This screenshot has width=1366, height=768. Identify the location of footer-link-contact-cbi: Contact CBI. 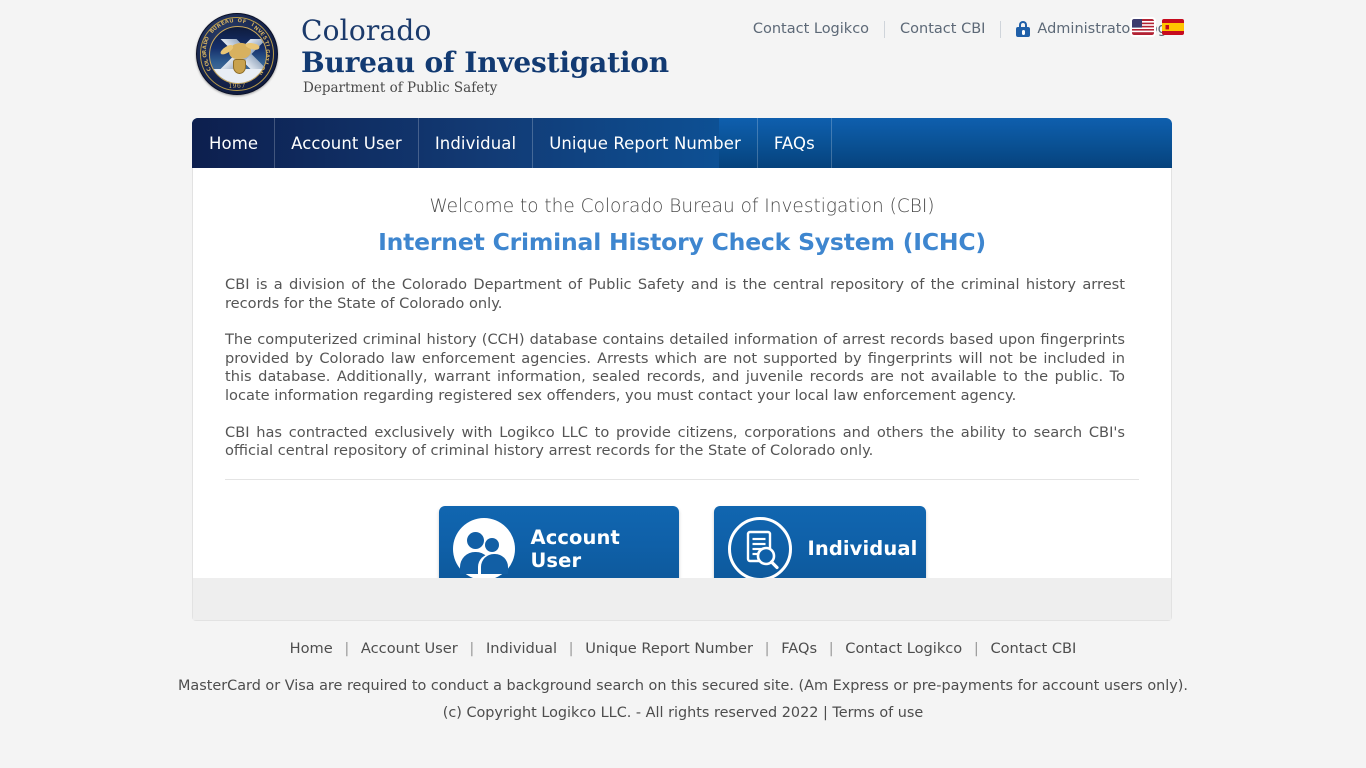
(1033, 648).